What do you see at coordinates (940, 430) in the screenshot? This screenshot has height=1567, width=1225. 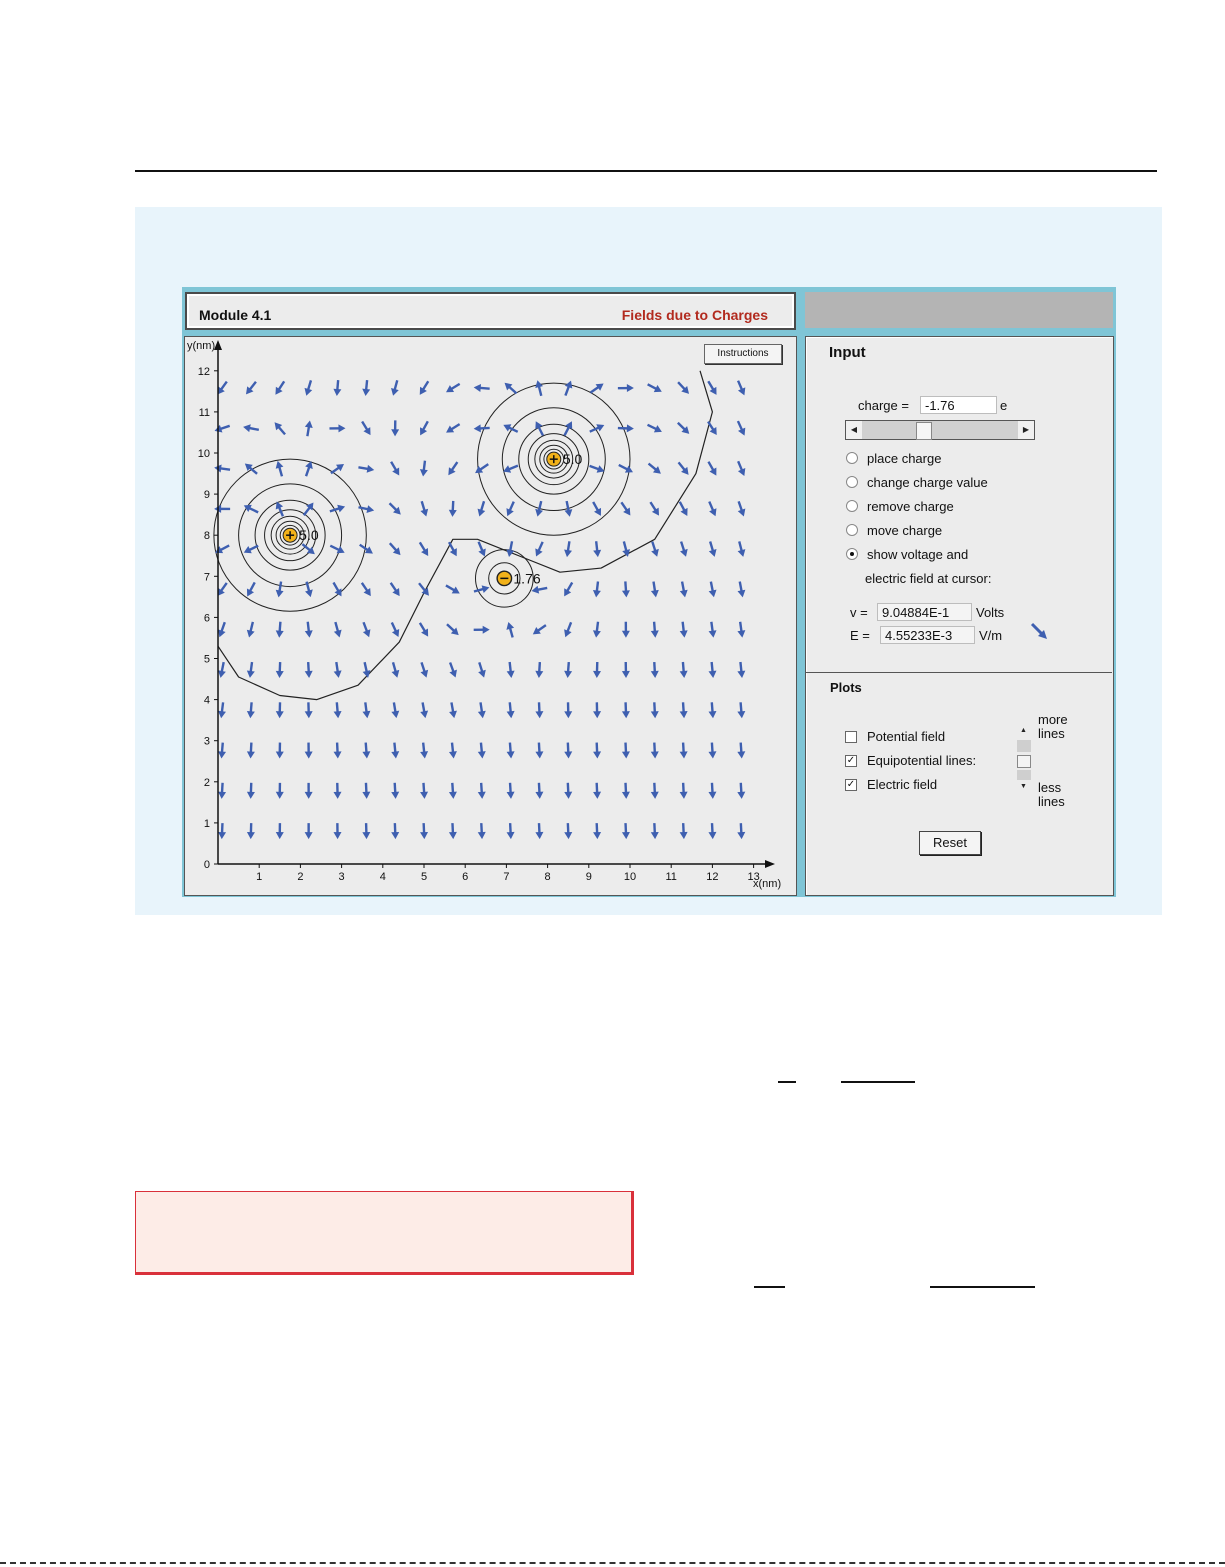 I see `charge-slider: ◀ ▶` at bounding box center [940, 430].